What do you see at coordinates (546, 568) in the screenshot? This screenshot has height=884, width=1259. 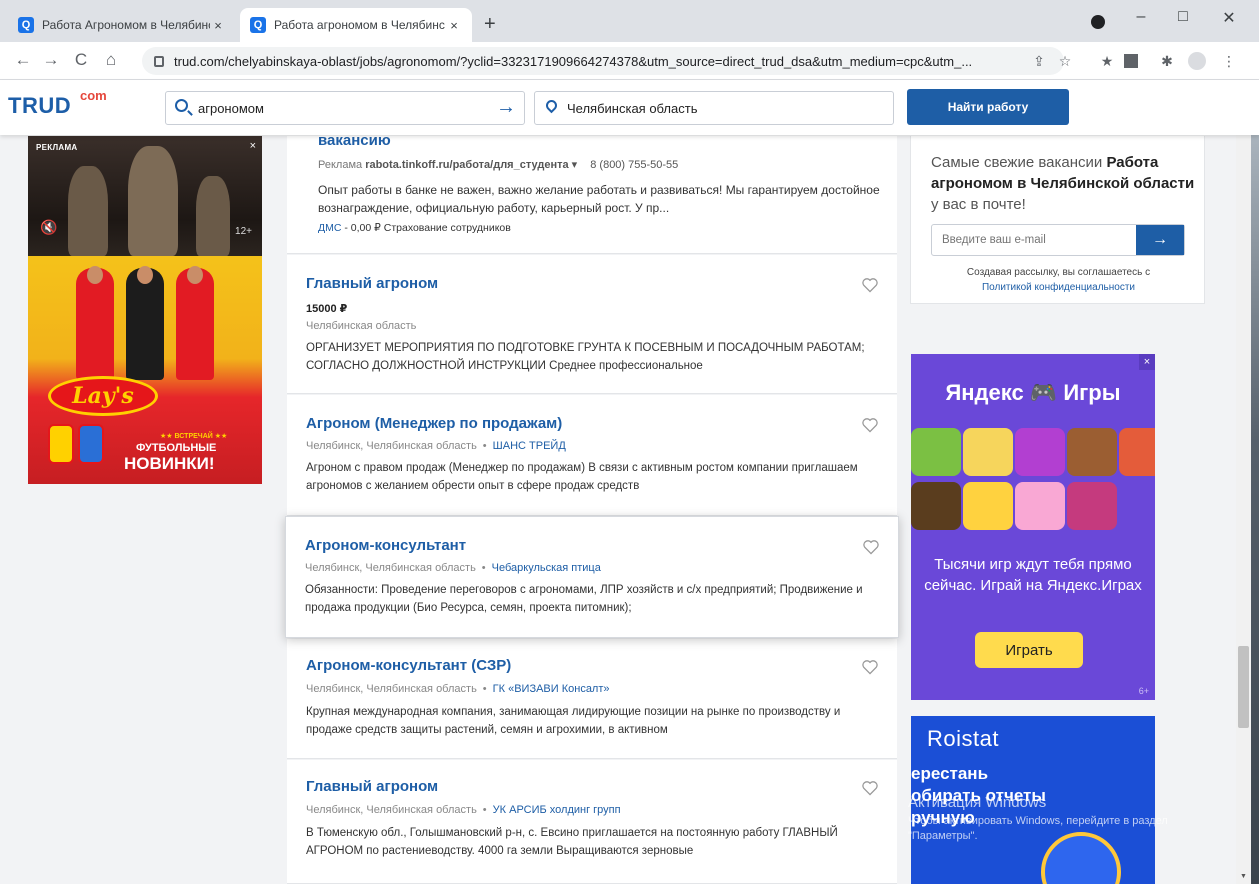 I see `job-company: Чебаркульская птица` at bounding box center [546, 568].